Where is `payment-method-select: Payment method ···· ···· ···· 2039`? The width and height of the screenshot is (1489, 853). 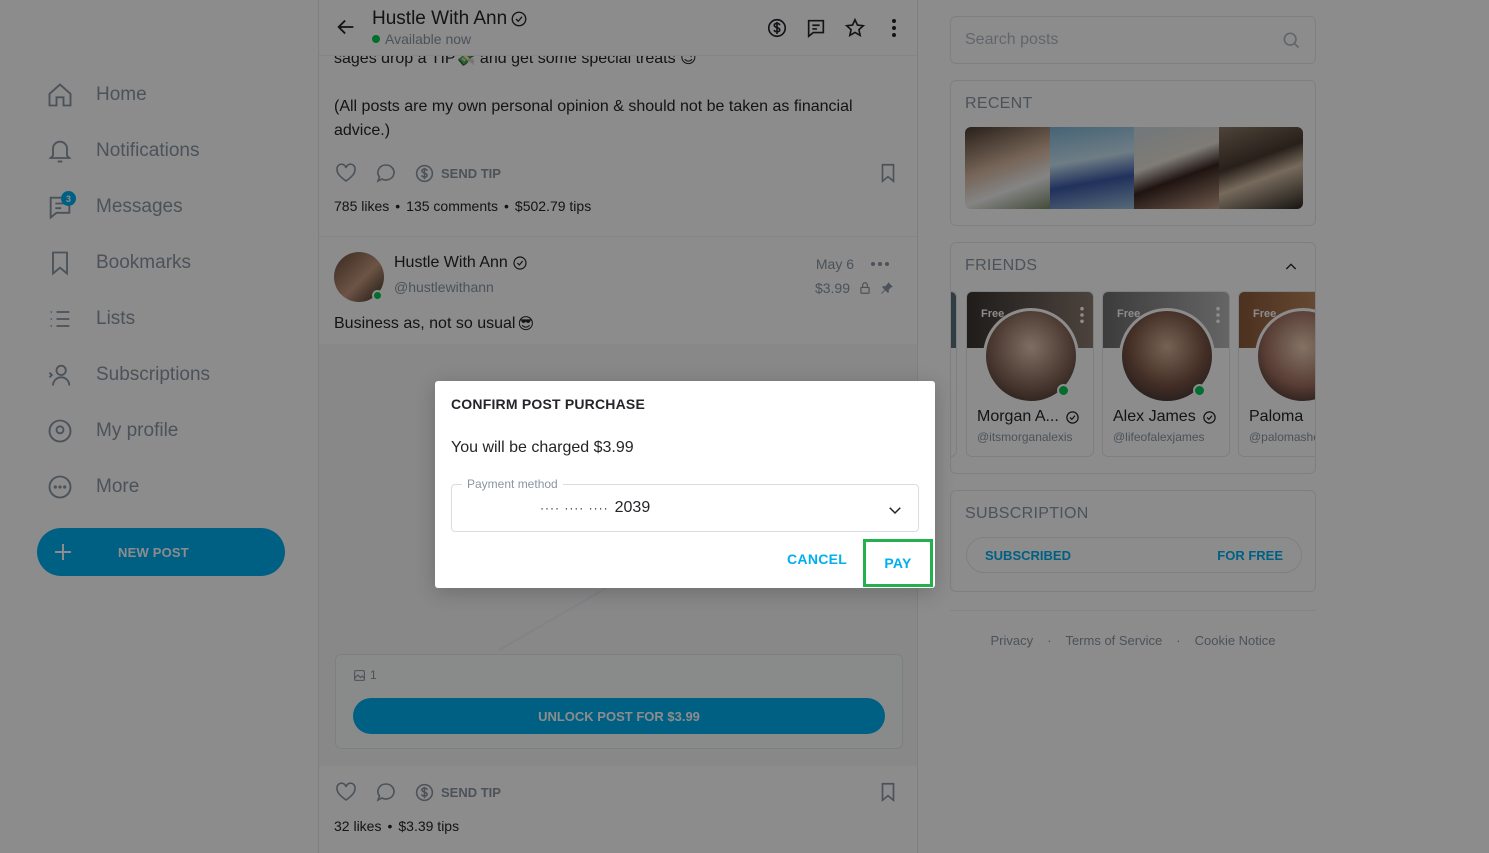 payment-method-select: Payment method ···· ···· ···· 2039 is located at coordinates (685, 504).